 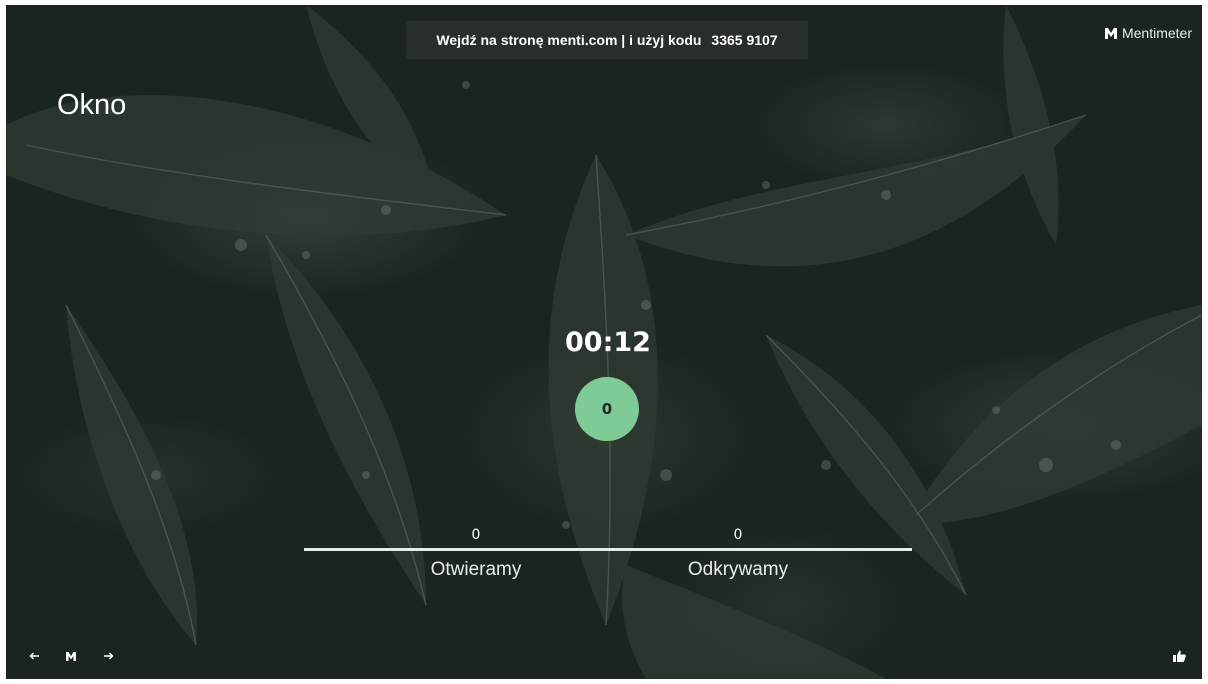 What do you see at coordinates (738, 535) in the screenshot?
I see `option-2-count: 0` at bounding box center [738, 535].